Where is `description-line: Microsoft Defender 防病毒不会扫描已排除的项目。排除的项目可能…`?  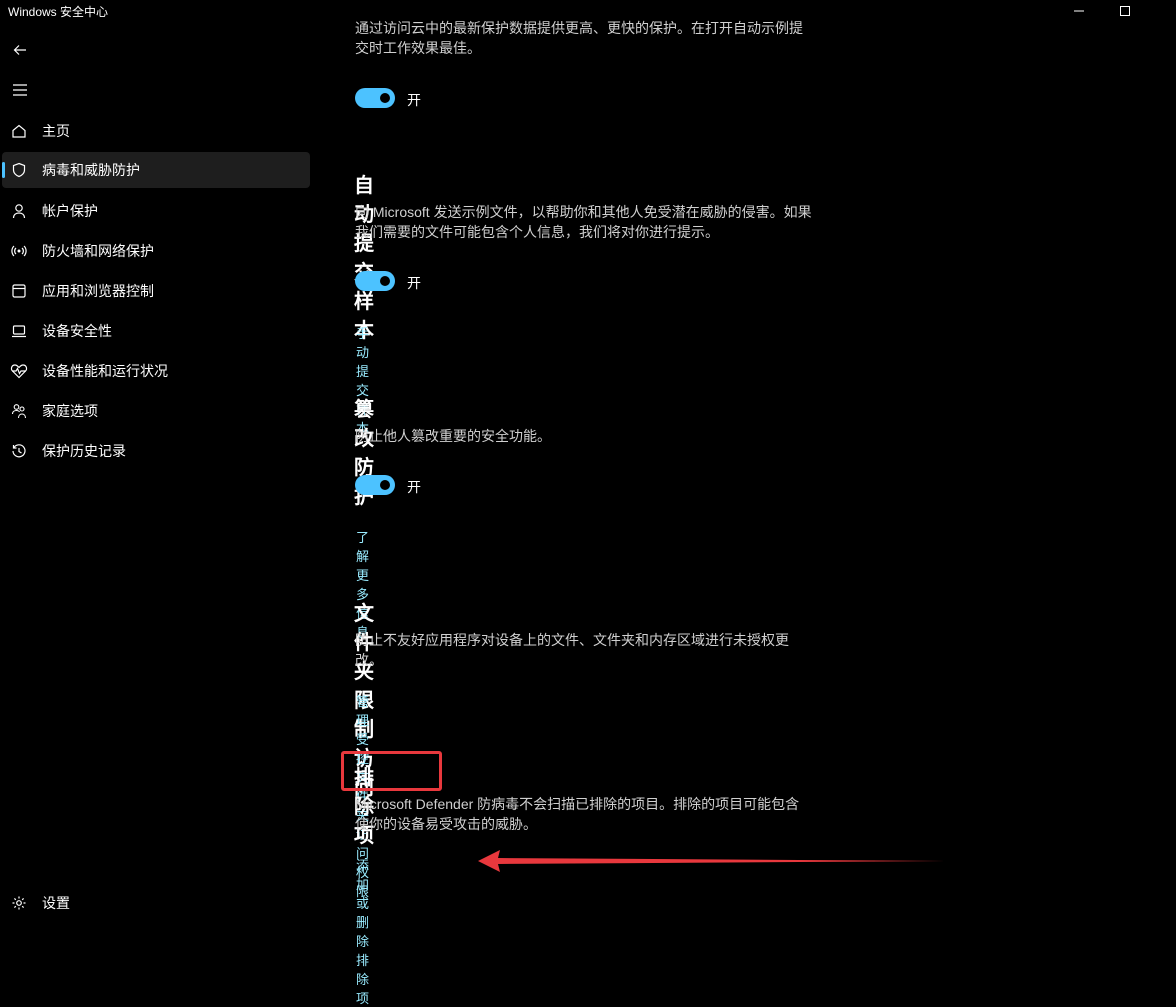 description-line: Microsoft Defender 防病毒不会扫描已排除的项目。排除的项目可能… is located at coordinates (577, 804).